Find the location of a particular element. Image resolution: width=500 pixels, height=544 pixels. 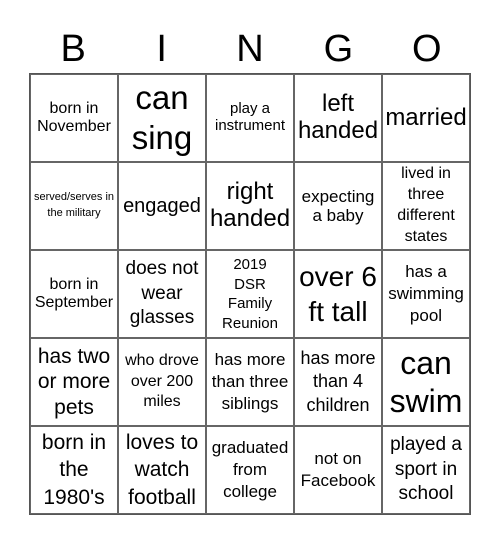

cell-text: play a instrument is located at coordinates (250, 117).